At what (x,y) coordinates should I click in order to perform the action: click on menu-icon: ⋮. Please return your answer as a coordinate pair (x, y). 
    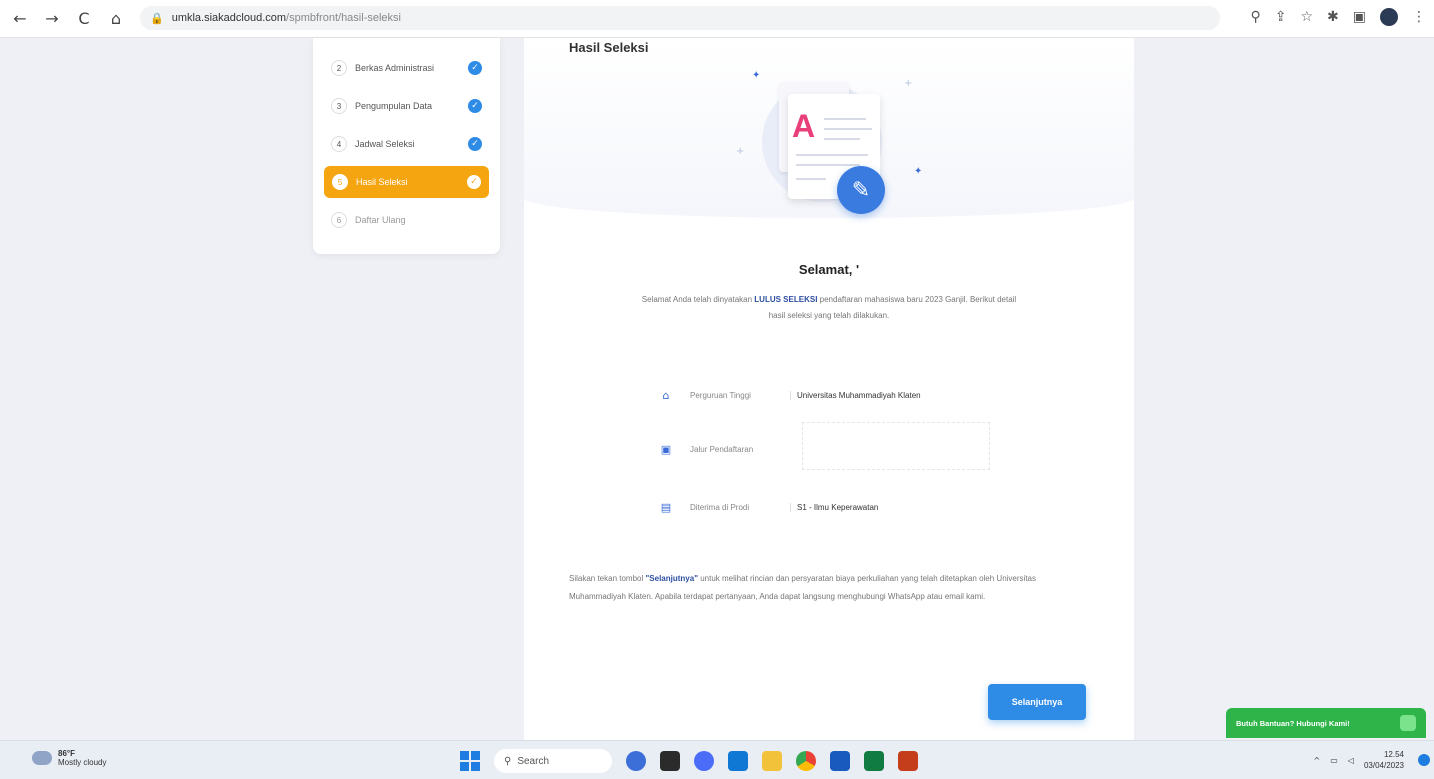
    Looking at the image, I should click on (1419, 17).